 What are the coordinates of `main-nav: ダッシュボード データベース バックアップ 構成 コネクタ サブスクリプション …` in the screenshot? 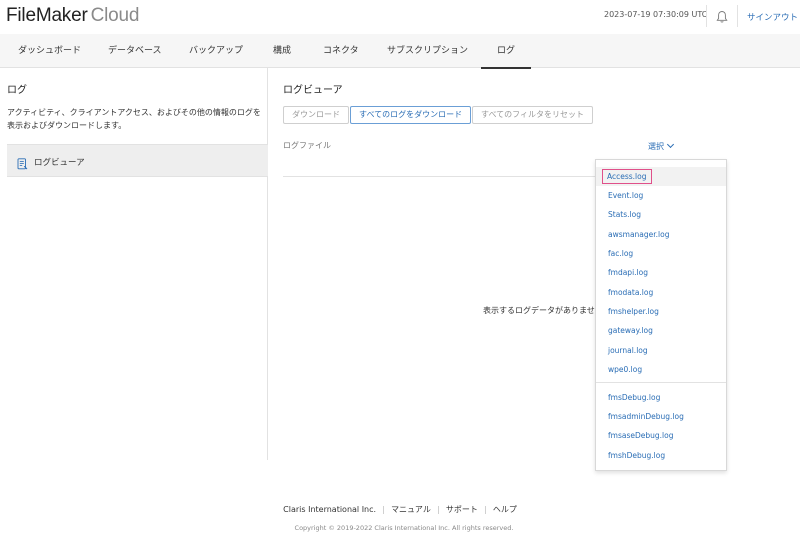 It's located at (400, 51).